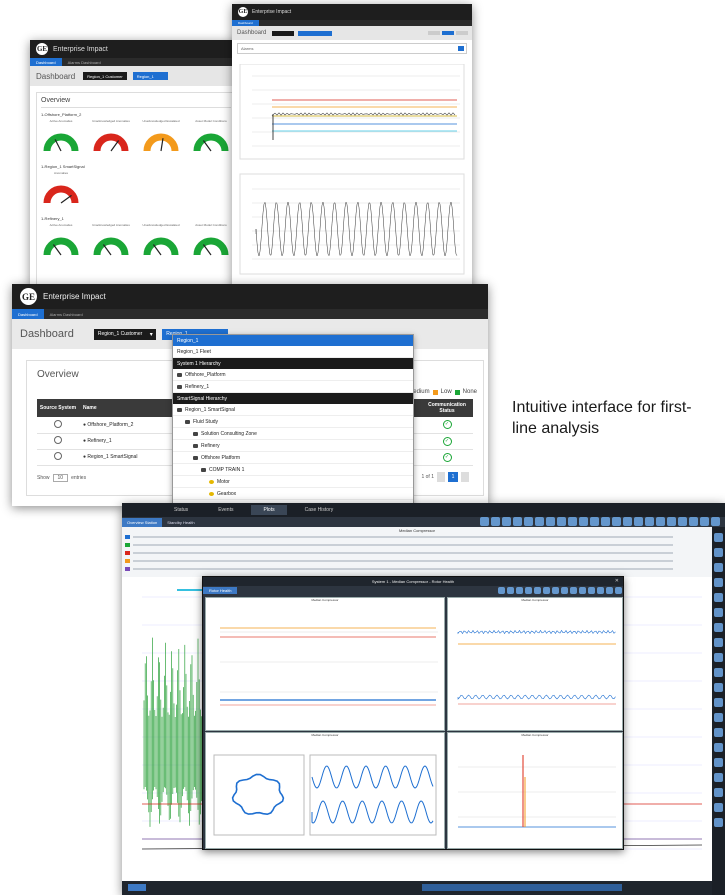 The height and width of the screenshot is (895, 725). Describe the element at coordinates (453, 477) in the screenshot. I see `page-1-button: 1` at that location.